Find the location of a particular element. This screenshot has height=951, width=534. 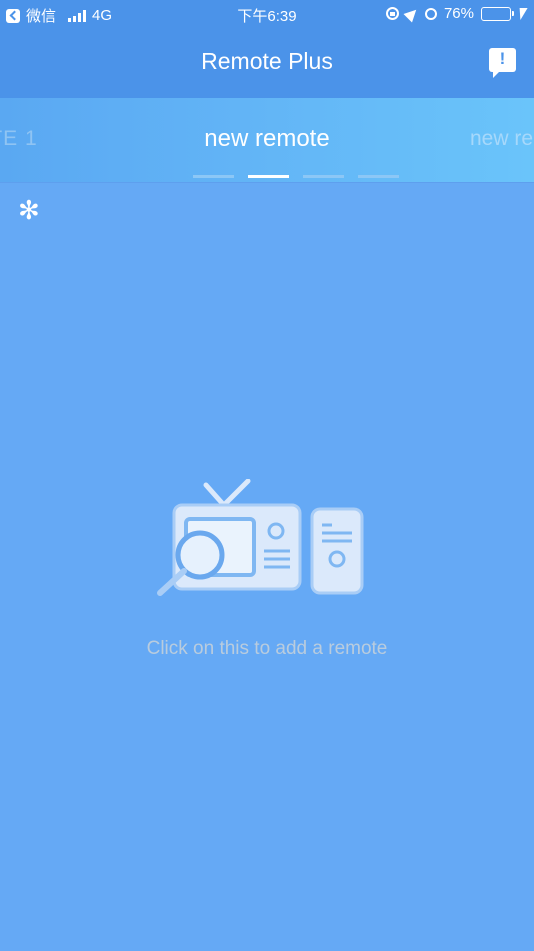

status-bar: 微信 4G 下午6:39 76% is located at coordinates (267, 14).